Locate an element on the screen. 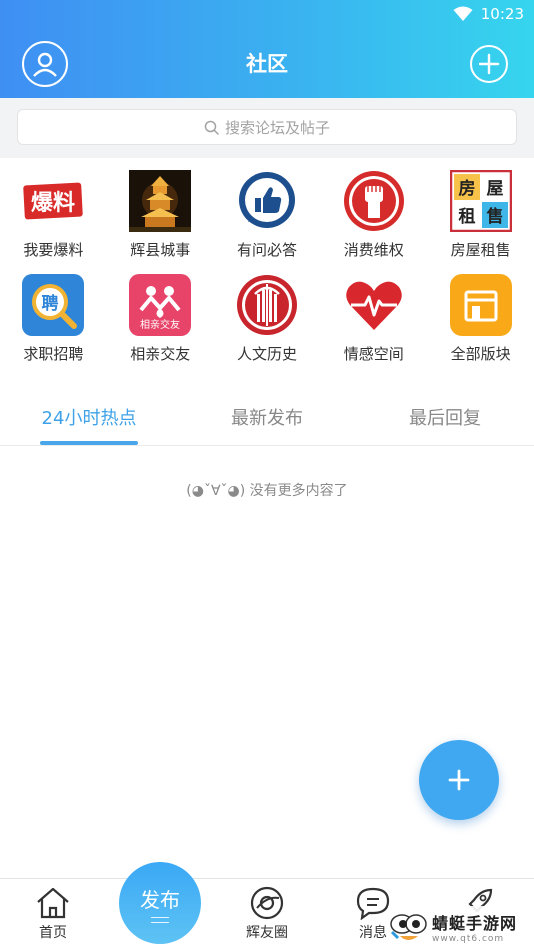  grid-item-consumer-rights: 消费维权 is located at coordinates (373, 210).